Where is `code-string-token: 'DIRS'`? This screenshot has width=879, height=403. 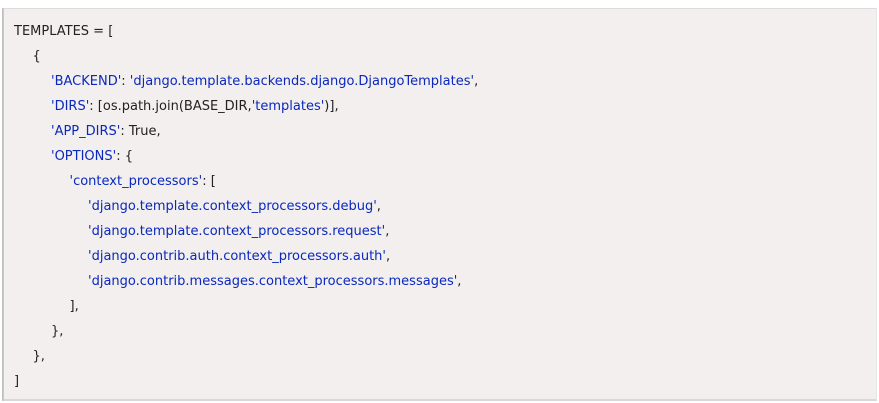 code-string-token: 'DIRS' is located at coordinates (70, 106).